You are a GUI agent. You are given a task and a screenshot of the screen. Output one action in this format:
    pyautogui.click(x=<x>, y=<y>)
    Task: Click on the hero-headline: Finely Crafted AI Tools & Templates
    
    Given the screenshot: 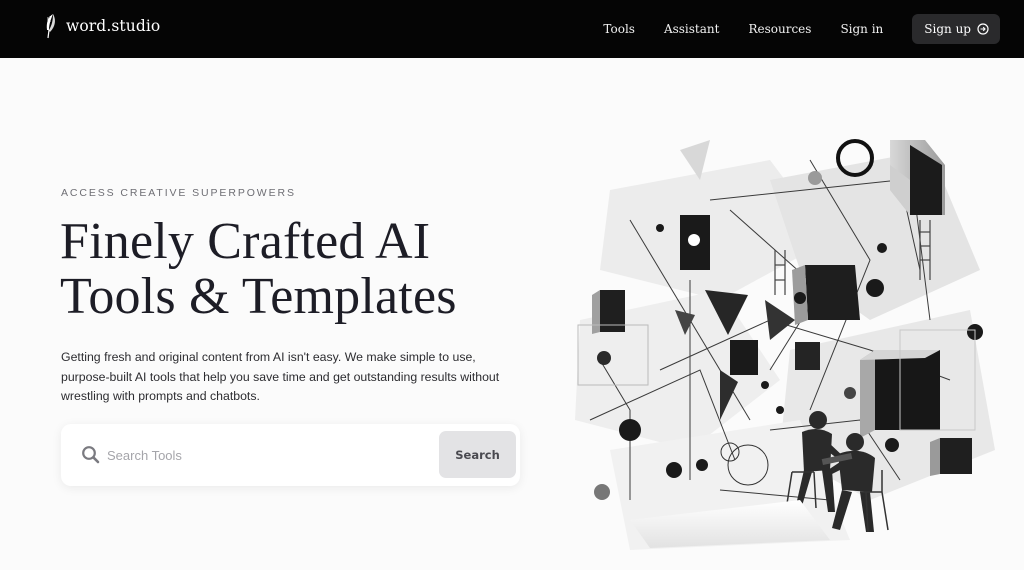 What is the action you would take?
    pyautogui.click(x=258, y=269)
    